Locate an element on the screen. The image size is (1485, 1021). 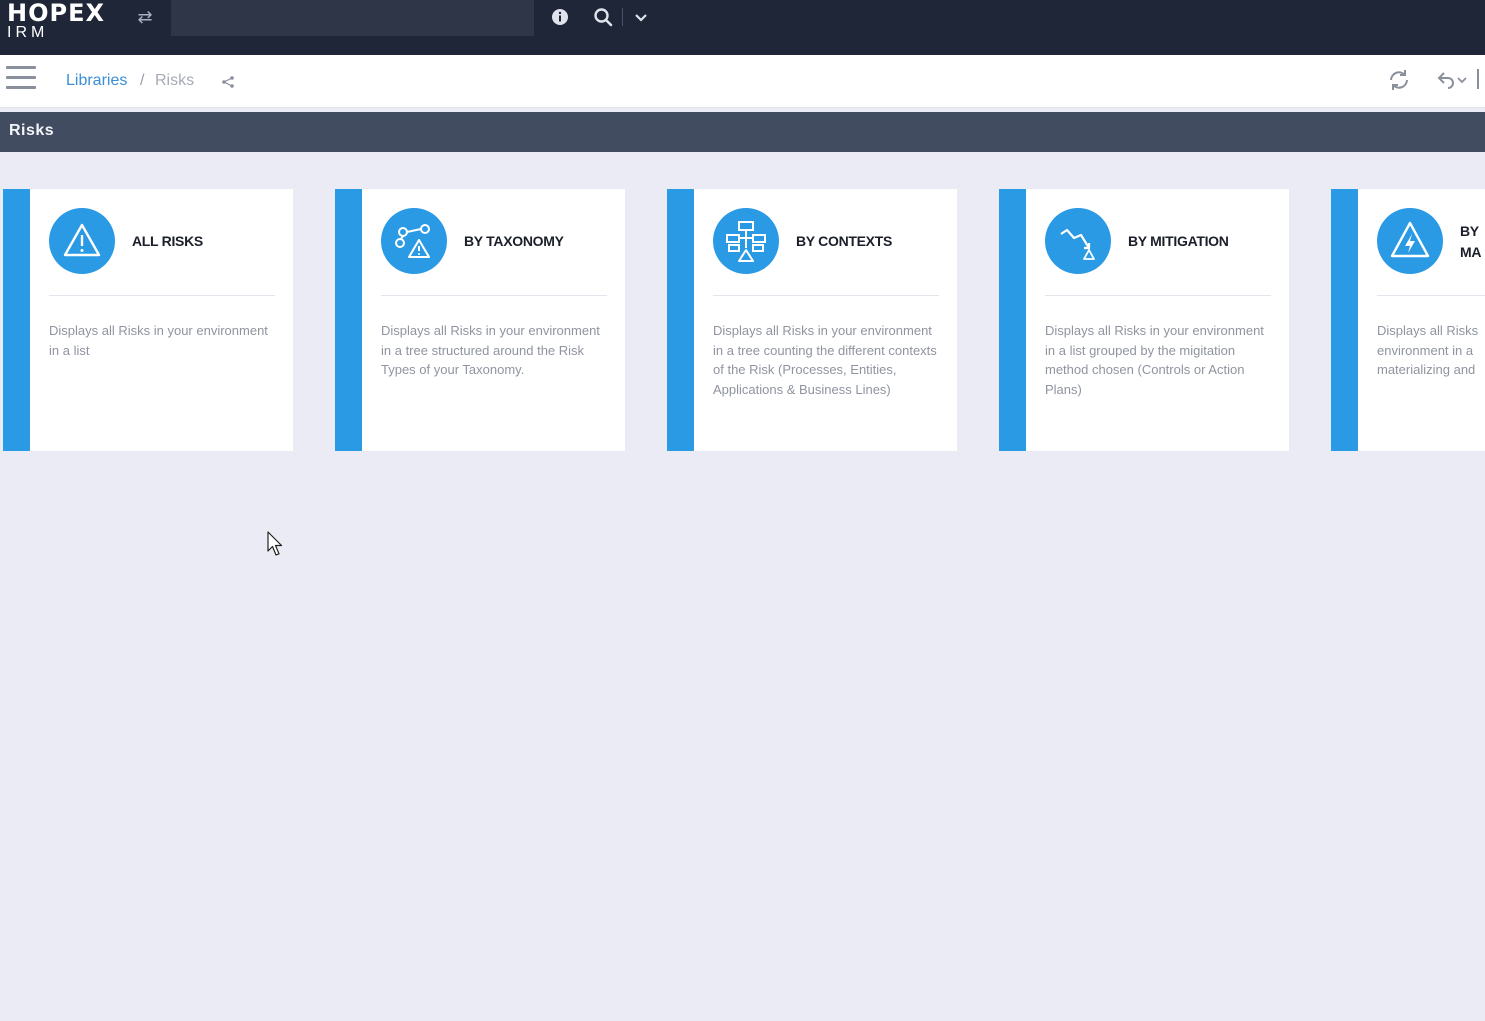
card-title: BY MITIGATION is located at coordinates (1178, 241).